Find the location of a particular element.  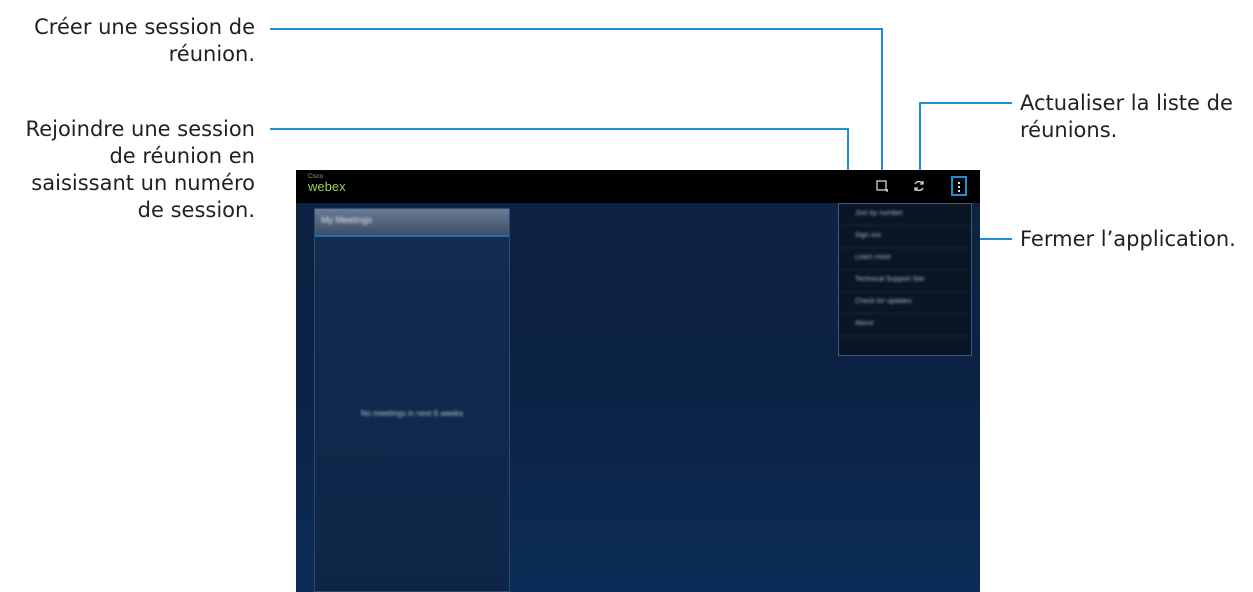

leader-create is located at coordinates (576, 104).